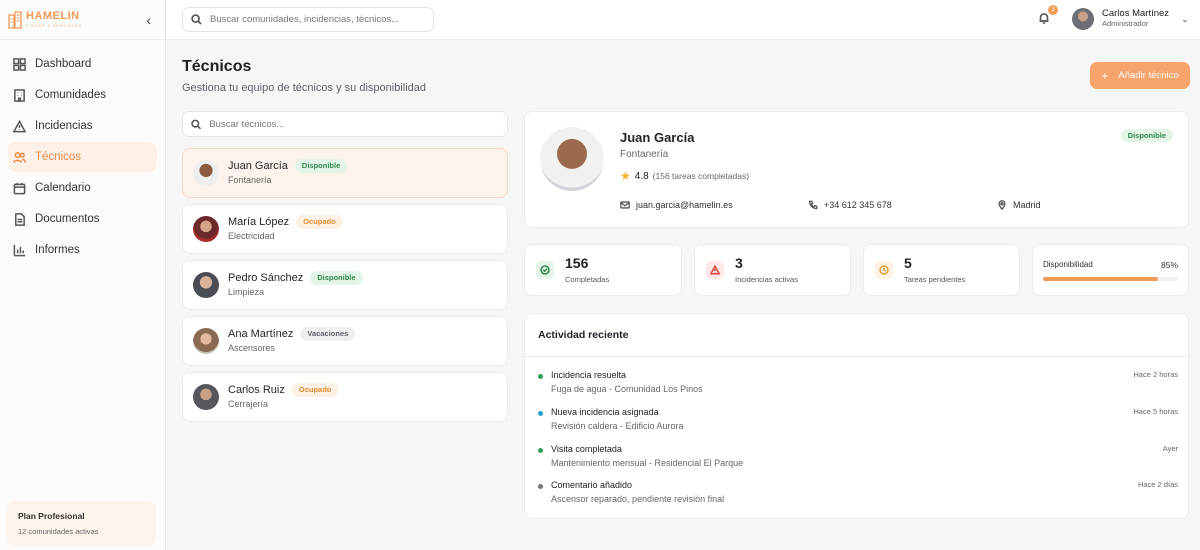 The image size is (1200, 550). What do you see at coordinates (319, 222) in the screenshot?
I see `status-badge: Ocupado` at bounding box center [319, 222].